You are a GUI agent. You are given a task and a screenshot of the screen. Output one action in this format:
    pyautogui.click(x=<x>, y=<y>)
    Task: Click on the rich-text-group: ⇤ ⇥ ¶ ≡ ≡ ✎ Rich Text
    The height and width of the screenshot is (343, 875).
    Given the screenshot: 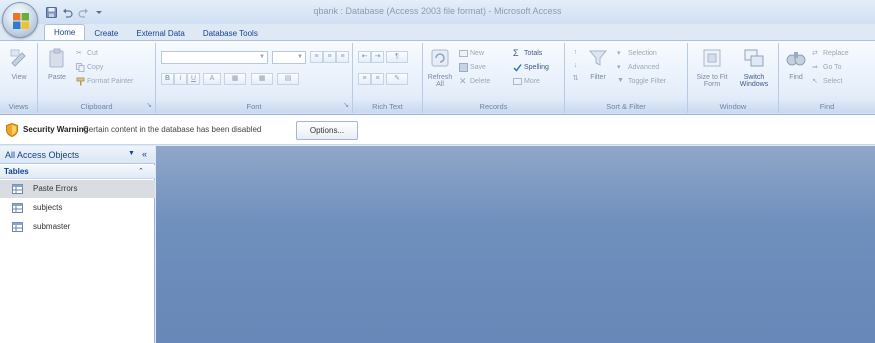 What is the action you would take?
    pyautogui.click(x=388, y=78)
    